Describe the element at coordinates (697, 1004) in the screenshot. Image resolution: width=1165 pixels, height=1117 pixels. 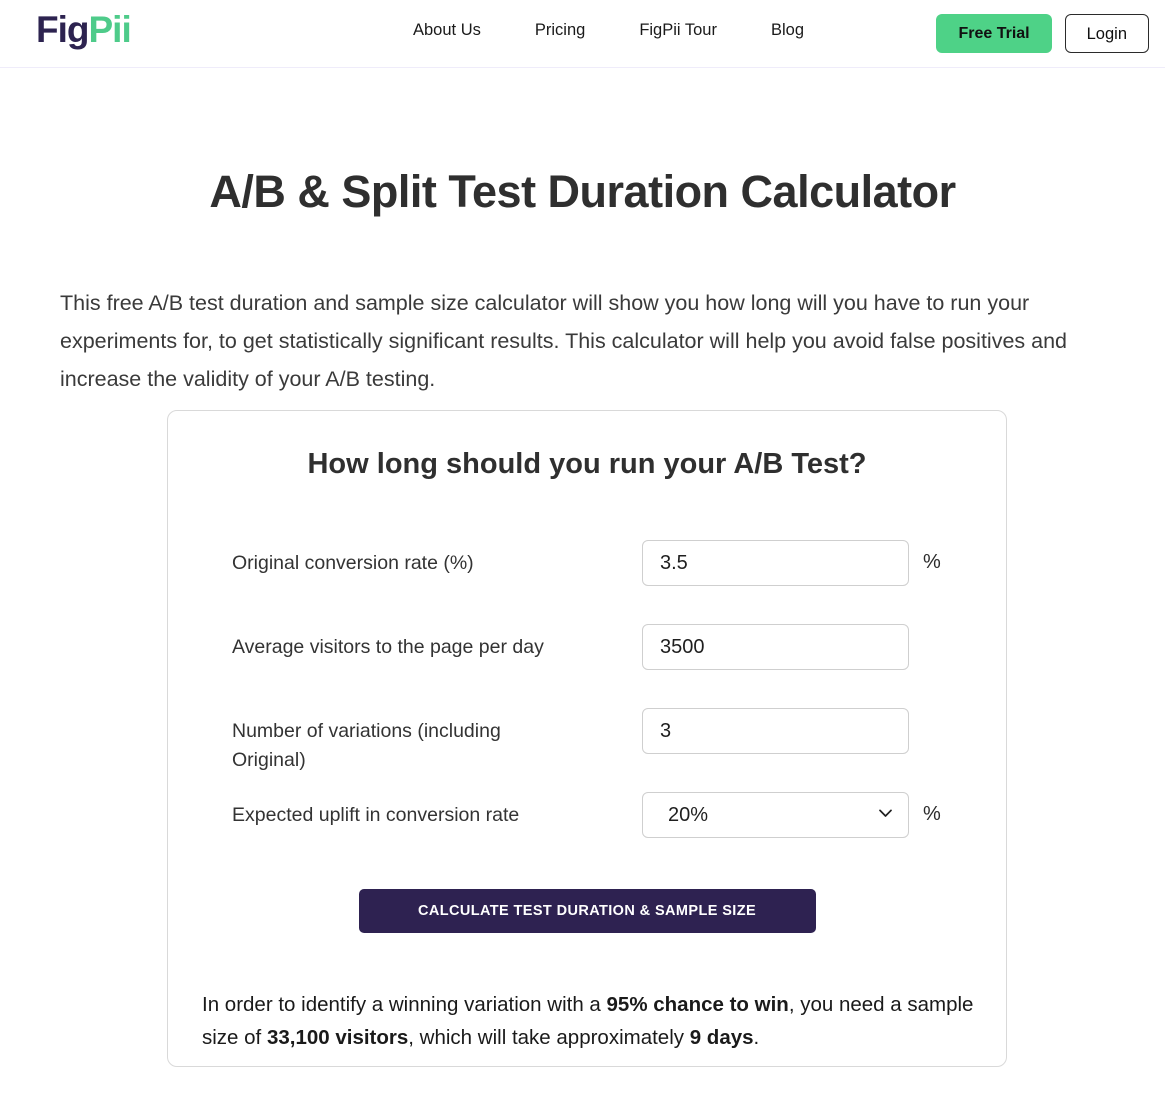
I see `result-confidence: 95% chance to win` at that location.